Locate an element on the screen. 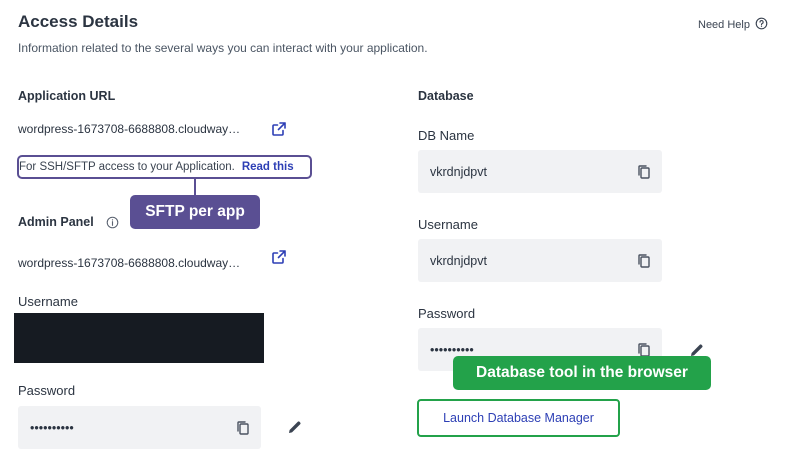  read-this-link: Read this is located at coordinates (268, 167).